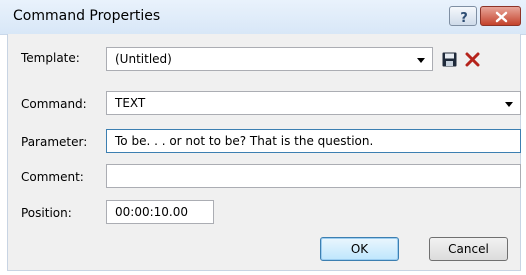  I want to click on ok-button: OK, so click(359, 249).